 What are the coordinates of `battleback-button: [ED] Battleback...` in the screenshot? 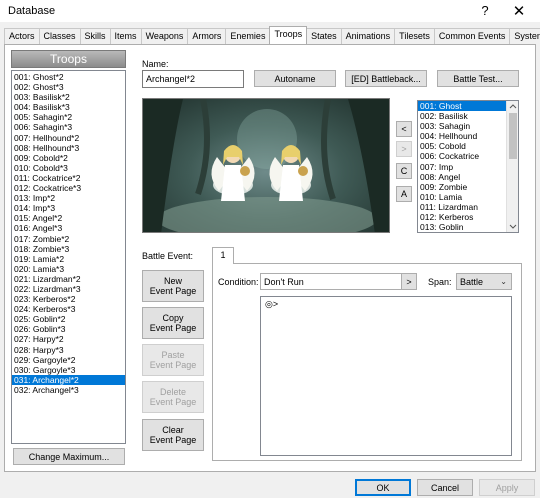 It's located at (386, 78).